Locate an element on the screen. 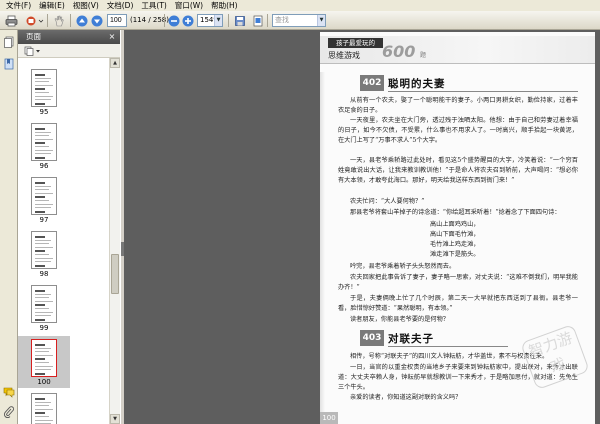  close-icon: × is located at coordinates (112, 37).